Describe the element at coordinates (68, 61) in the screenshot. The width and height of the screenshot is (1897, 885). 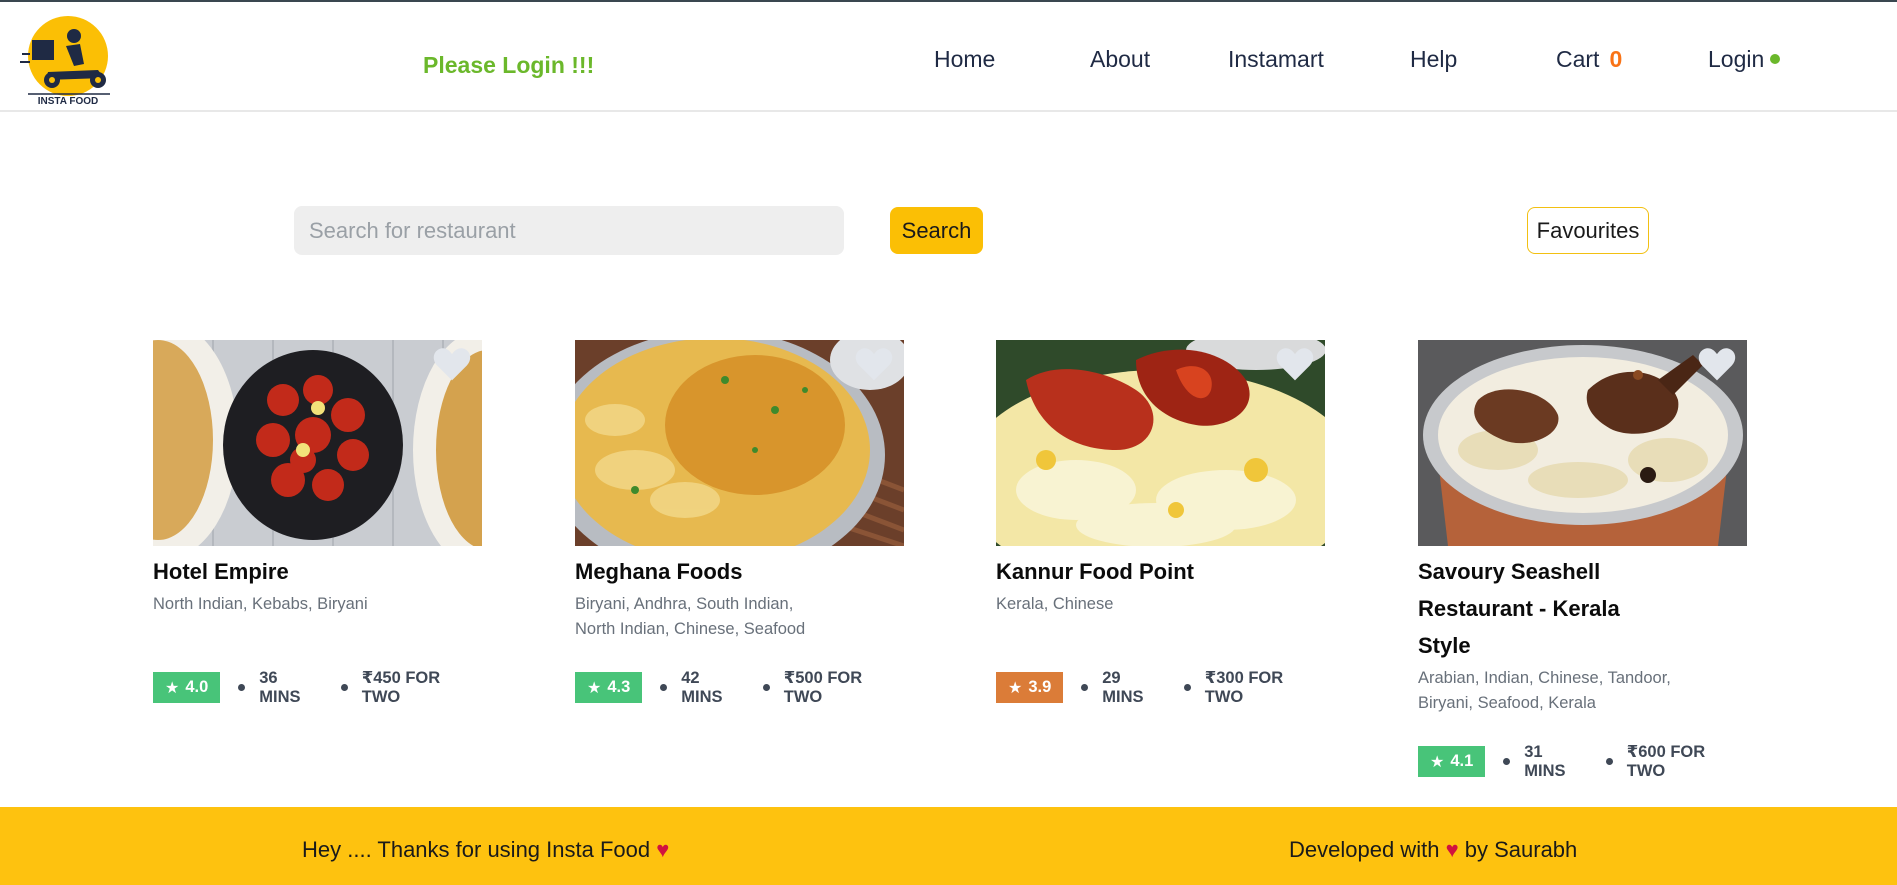
I see `insta-food-logo: INSTA FOOD` at that location.